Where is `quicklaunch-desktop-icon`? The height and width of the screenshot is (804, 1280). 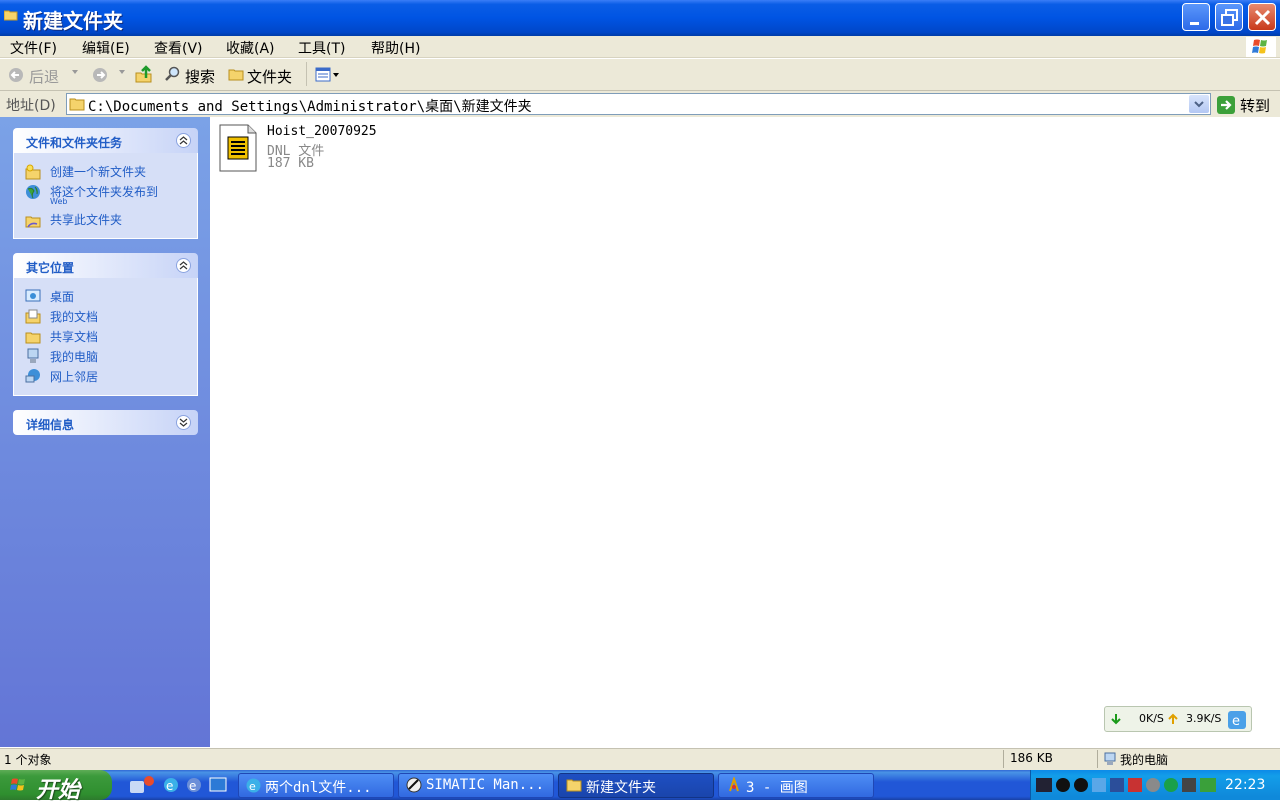
quicklaunch-desktop-icon is located at coordinates (218, 785).